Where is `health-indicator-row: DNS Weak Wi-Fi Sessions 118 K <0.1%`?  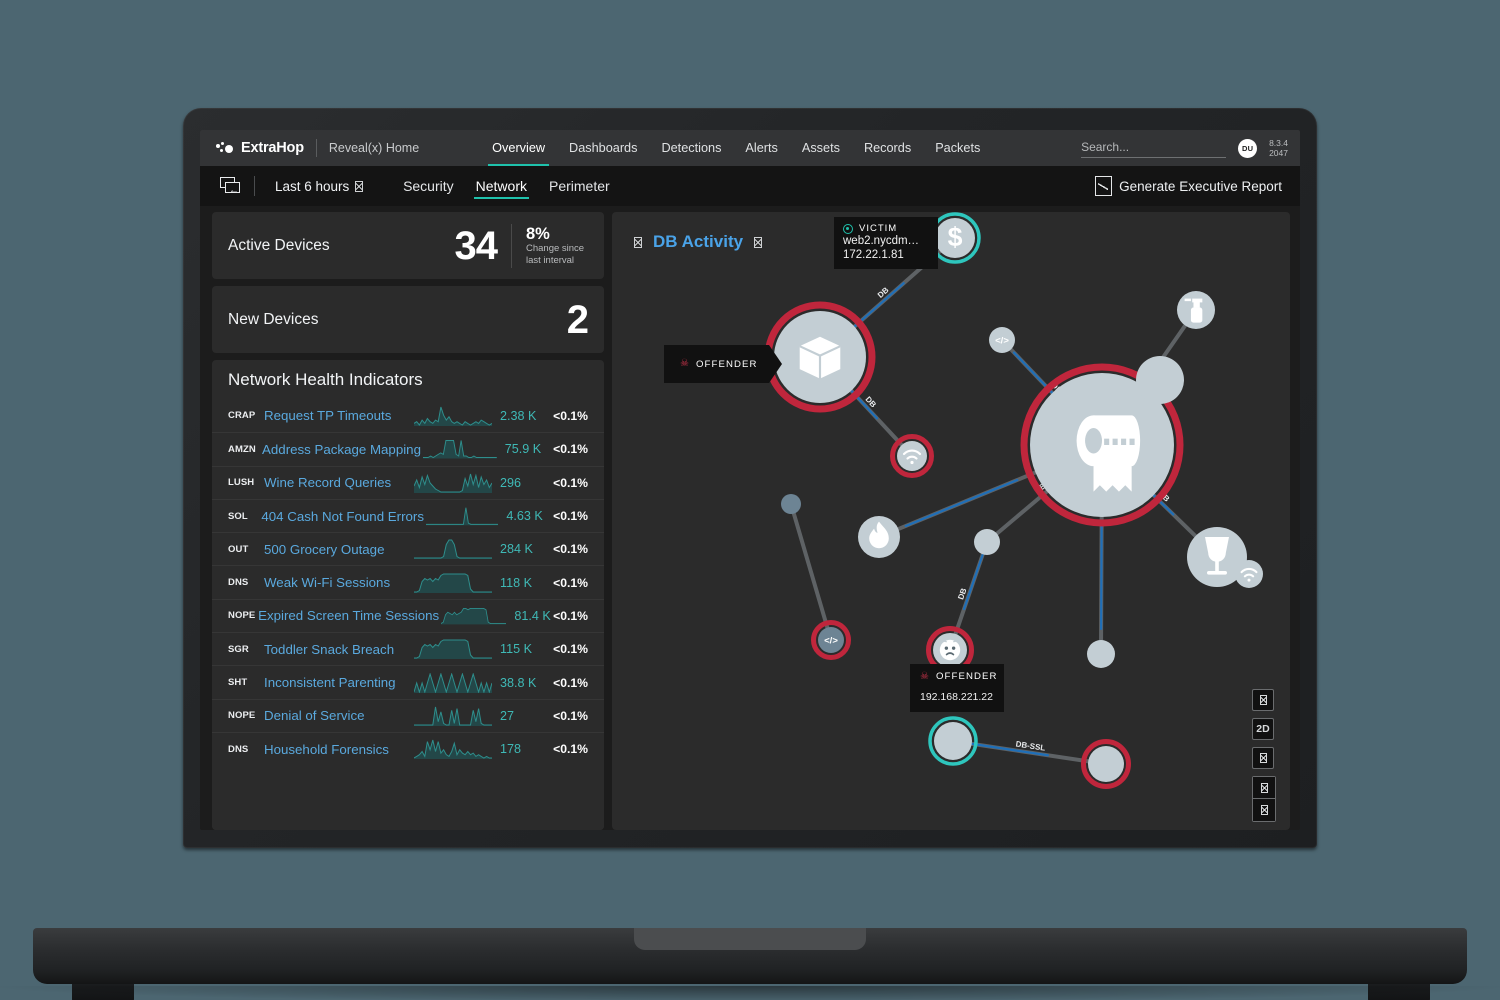
health-indicator-row: DNS Weak Wi-Fi Sessions 118 K <0.1% is located at coordinates (408, 581).